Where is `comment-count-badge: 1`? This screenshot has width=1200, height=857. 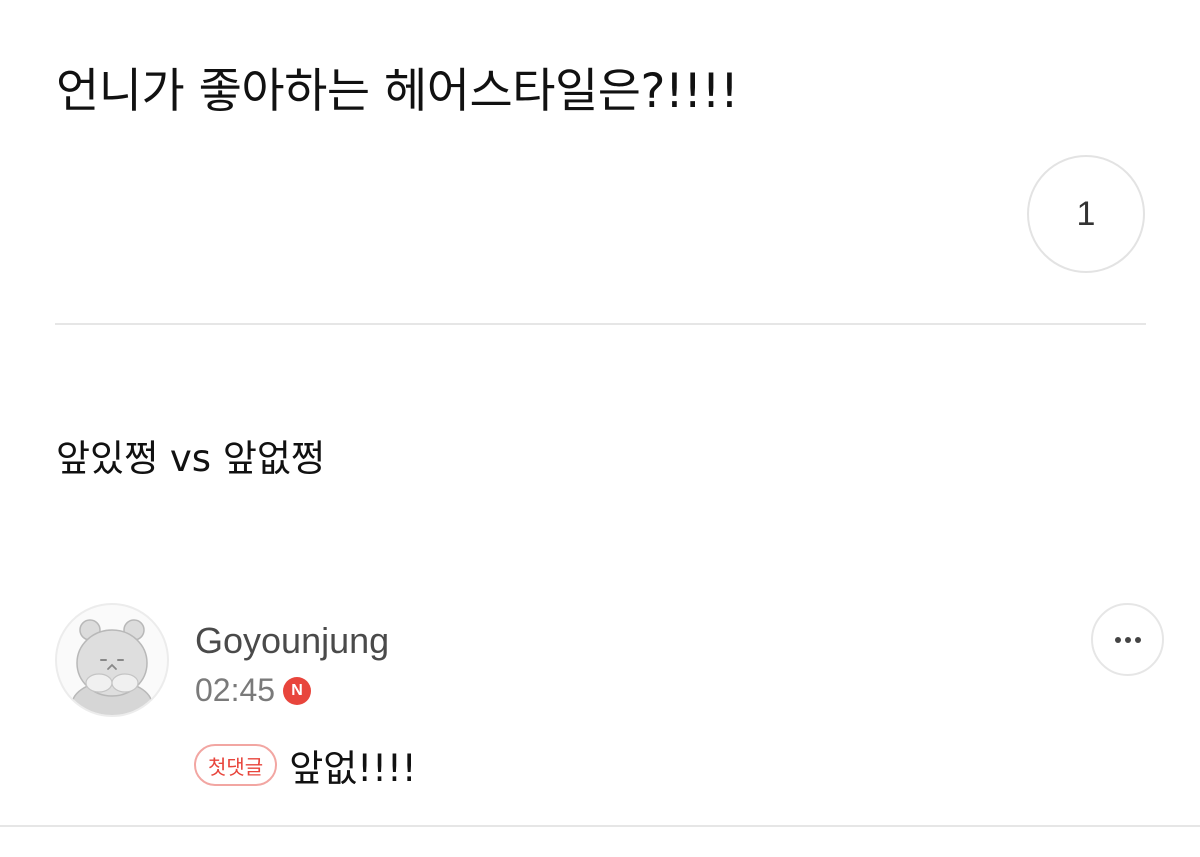 comment-count-badge: 1 is located at coordinates (1086, 214).